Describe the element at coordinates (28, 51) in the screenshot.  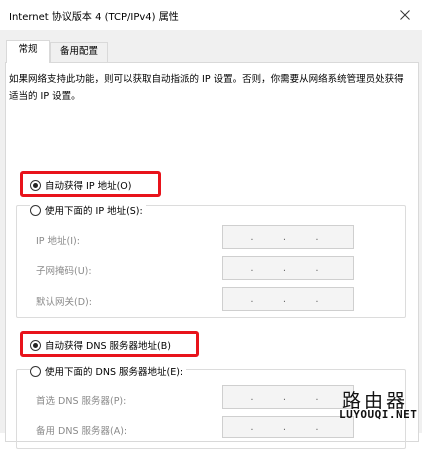
I see `tab-general: 常规` at that location.